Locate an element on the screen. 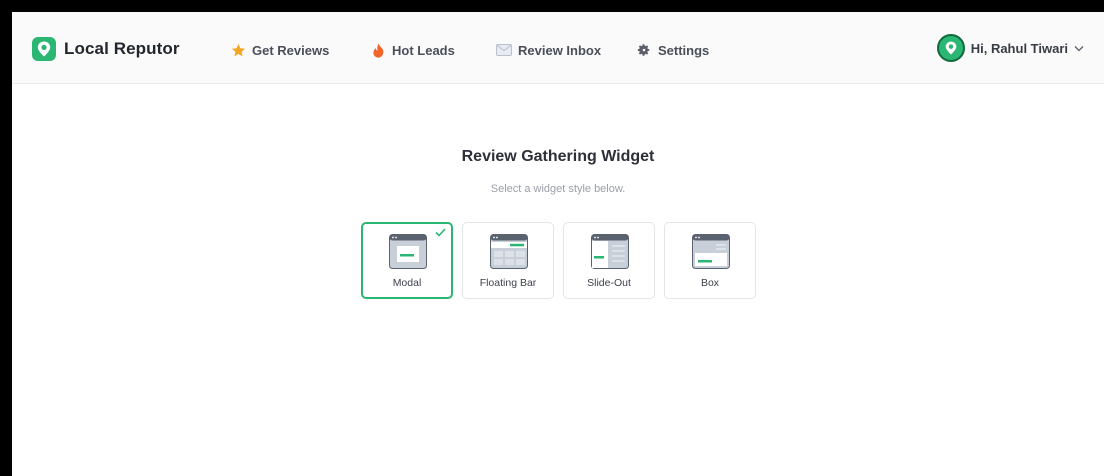 Image resolution: width=1104 pixels, height=476 pixels. box-thumbnail-icon is located at coordinates (711, 251).